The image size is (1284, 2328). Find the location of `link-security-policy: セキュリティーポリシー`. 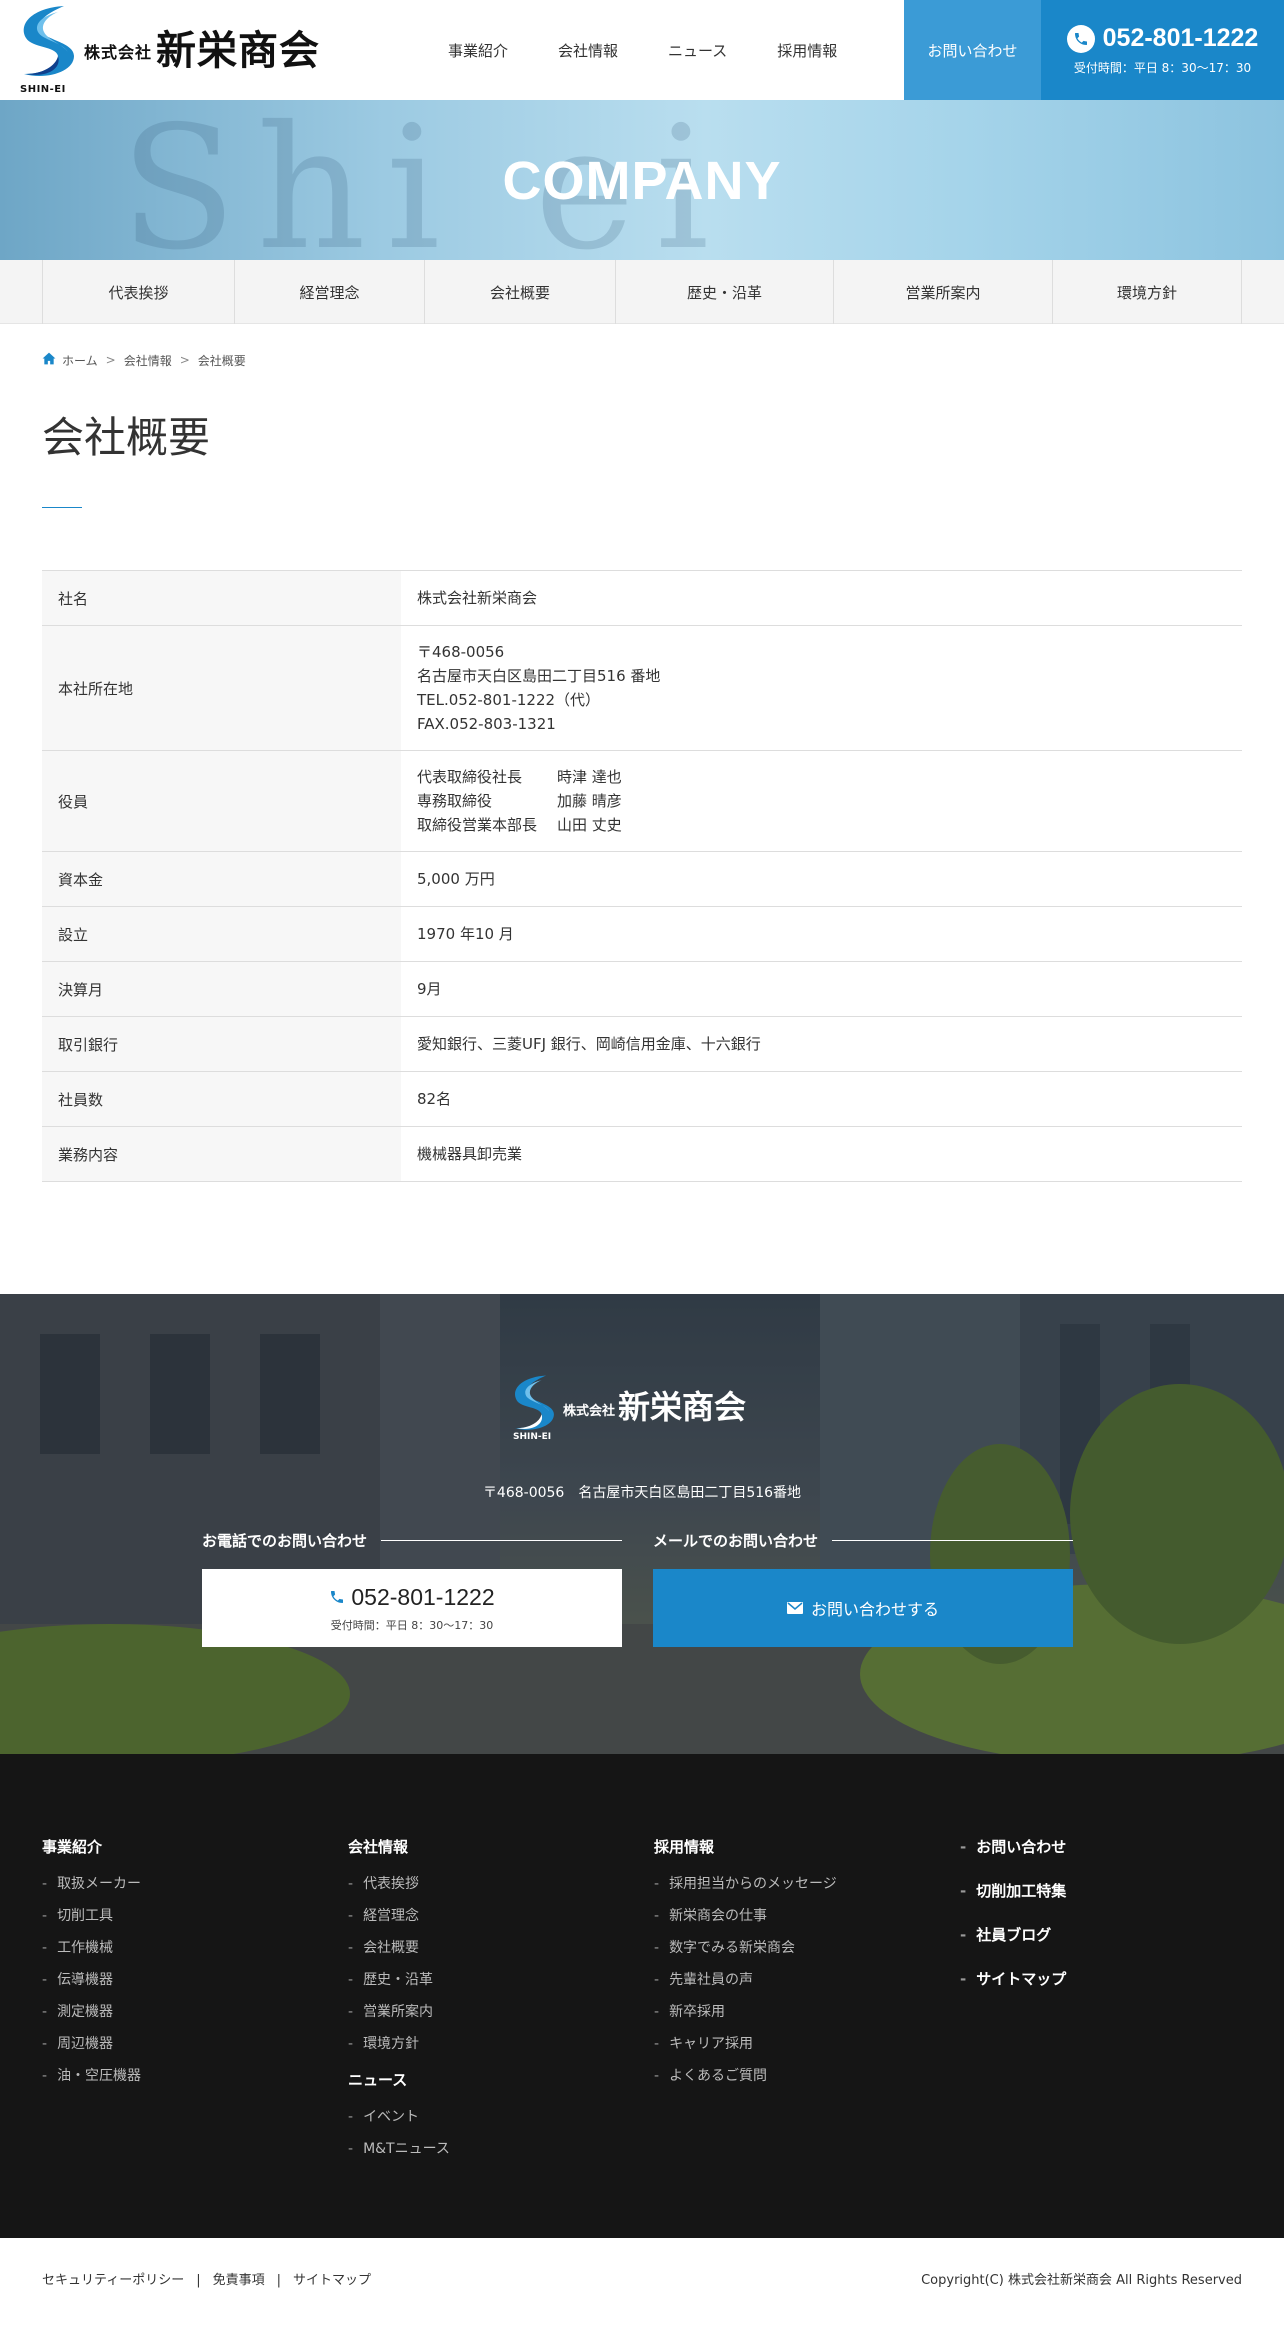

link-security-policy: セキュリティーポリシー is located at coordinates (113, 2280).